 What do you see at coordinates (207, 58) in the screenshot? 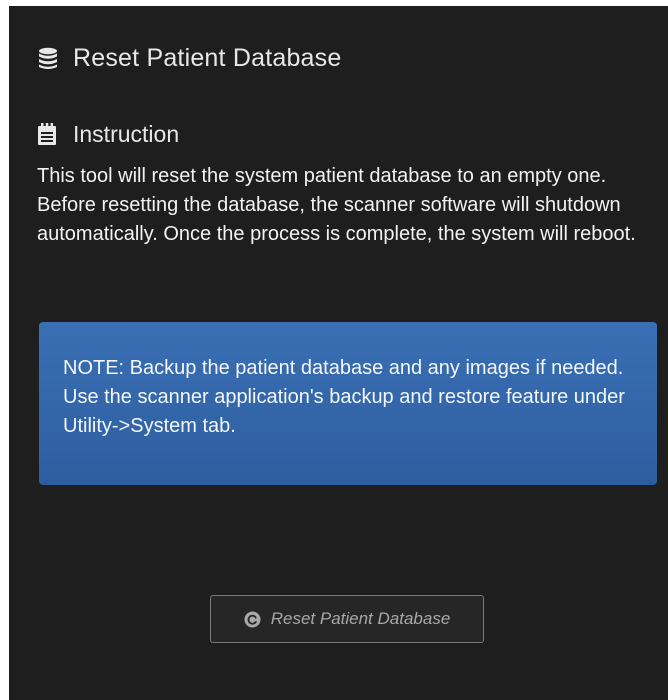
I see `page-title: Reset Patient Database` at bounding box center [207, 58].